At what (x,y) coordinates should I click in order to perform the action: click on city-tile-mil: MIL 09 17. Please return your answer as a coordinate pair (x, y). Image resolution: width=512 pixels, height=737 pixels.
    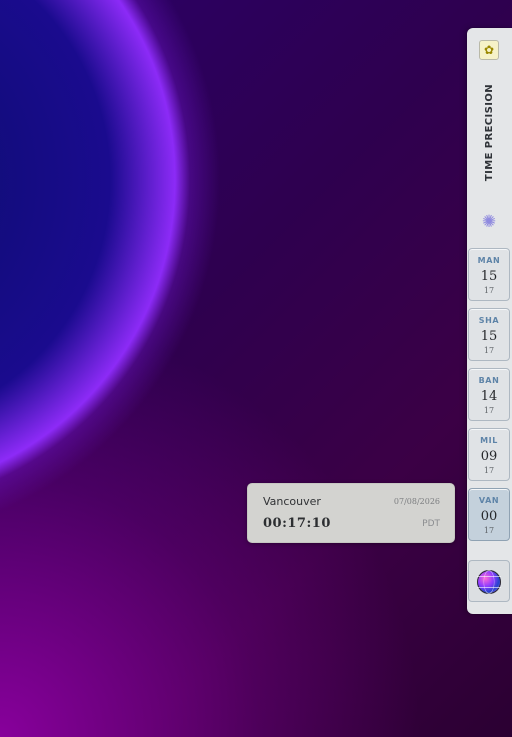
    Looking at the image, I should click on (489, 454).